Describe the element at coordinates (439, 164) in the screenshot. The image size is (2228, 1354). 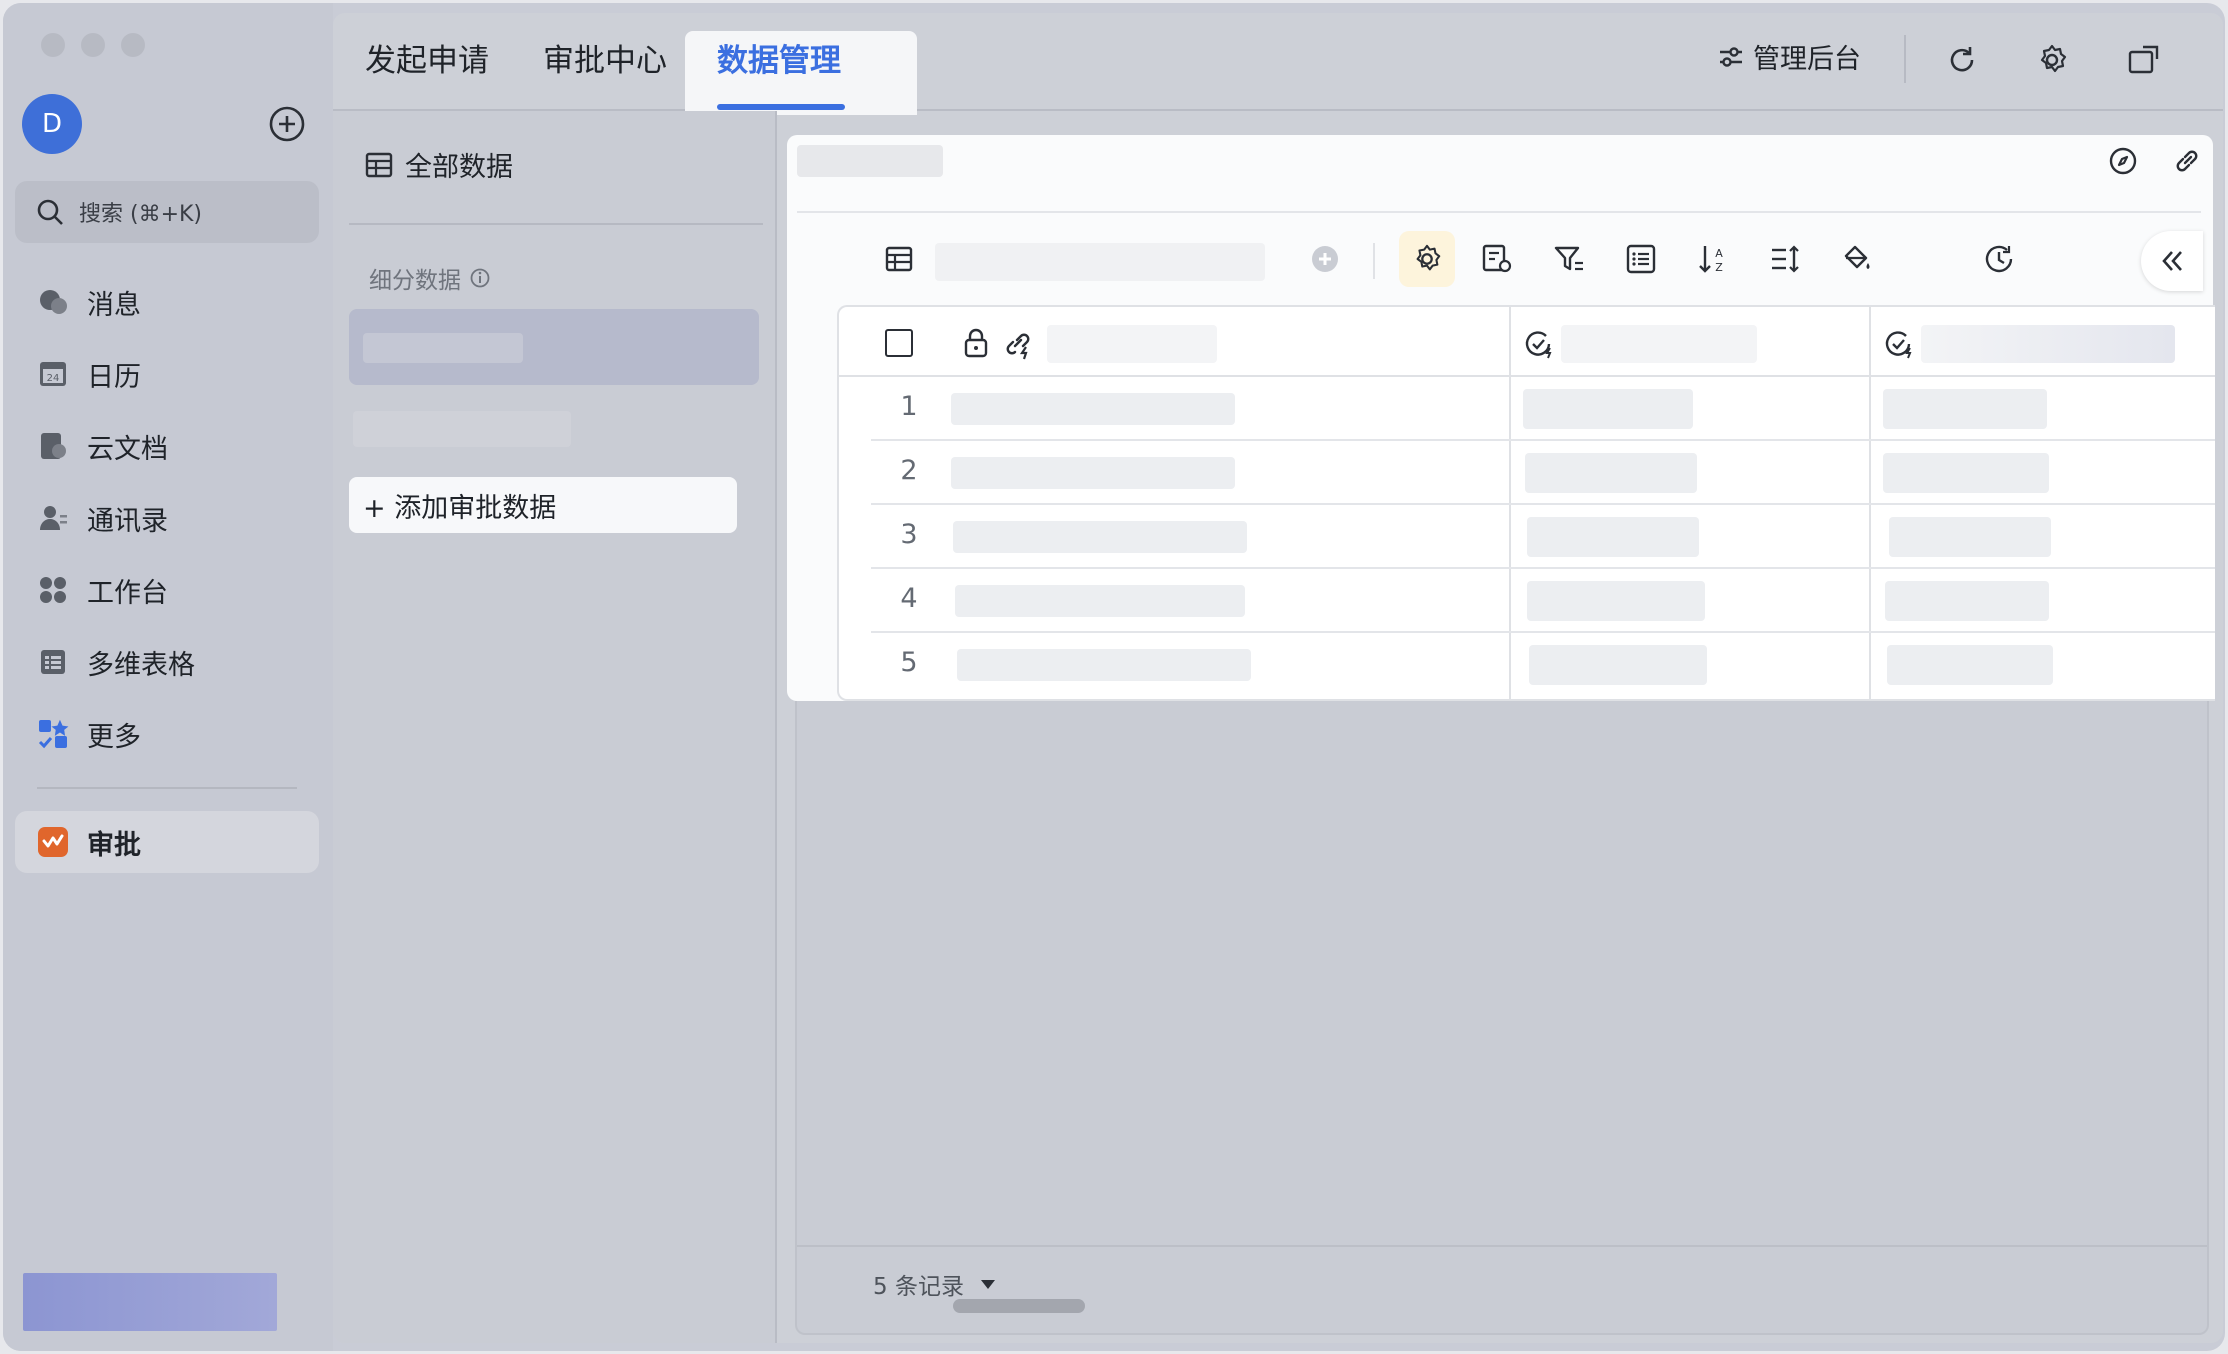
I see `all-data-item: 全部数据` at that location.